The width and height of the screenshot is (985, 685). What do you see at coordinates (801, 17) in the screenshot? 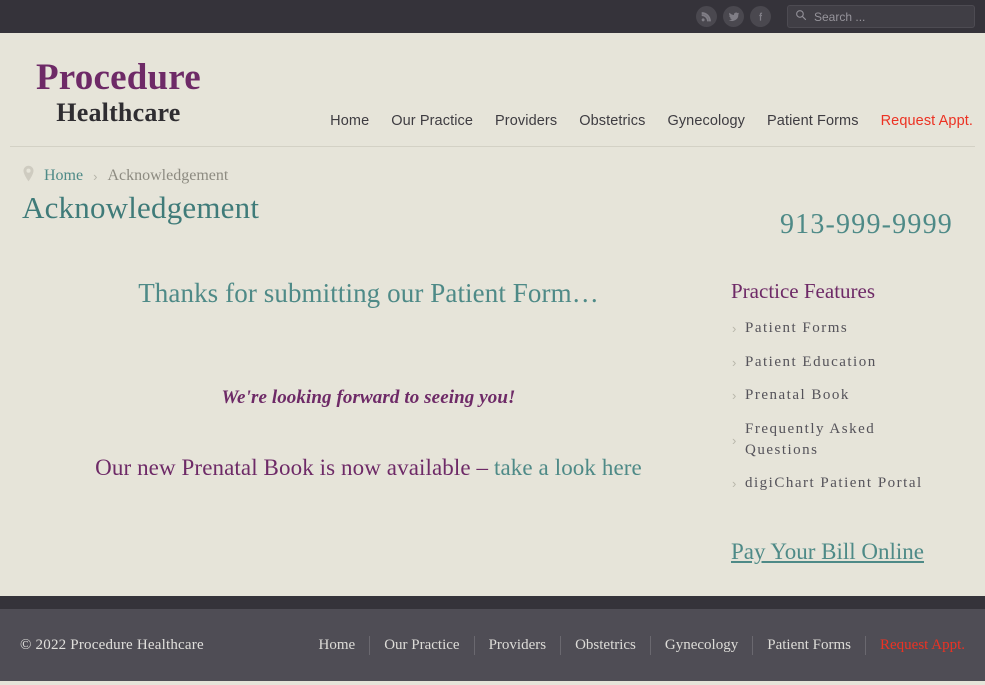
I see `search-icon` at bounding box center [801, 17].